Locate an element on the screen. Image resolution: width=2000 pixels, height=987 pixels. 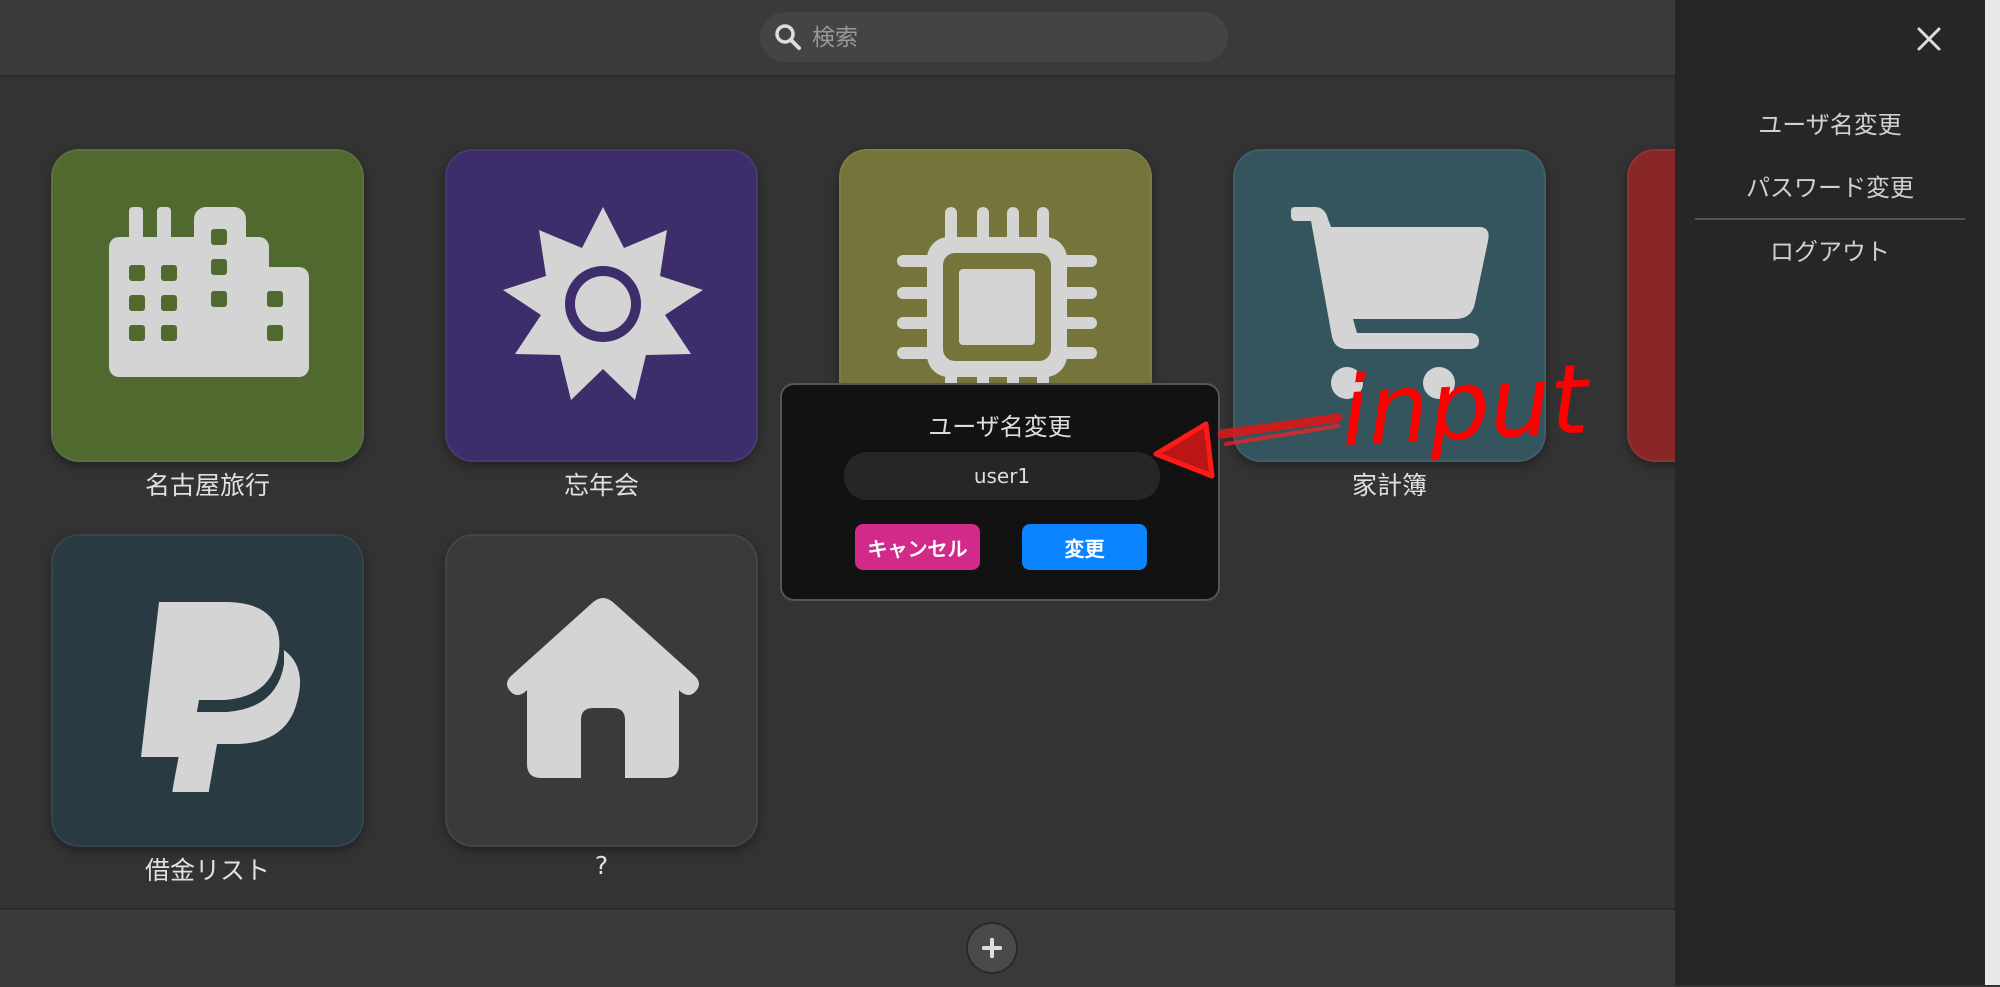
search-box is located at coordinates (994, 38).